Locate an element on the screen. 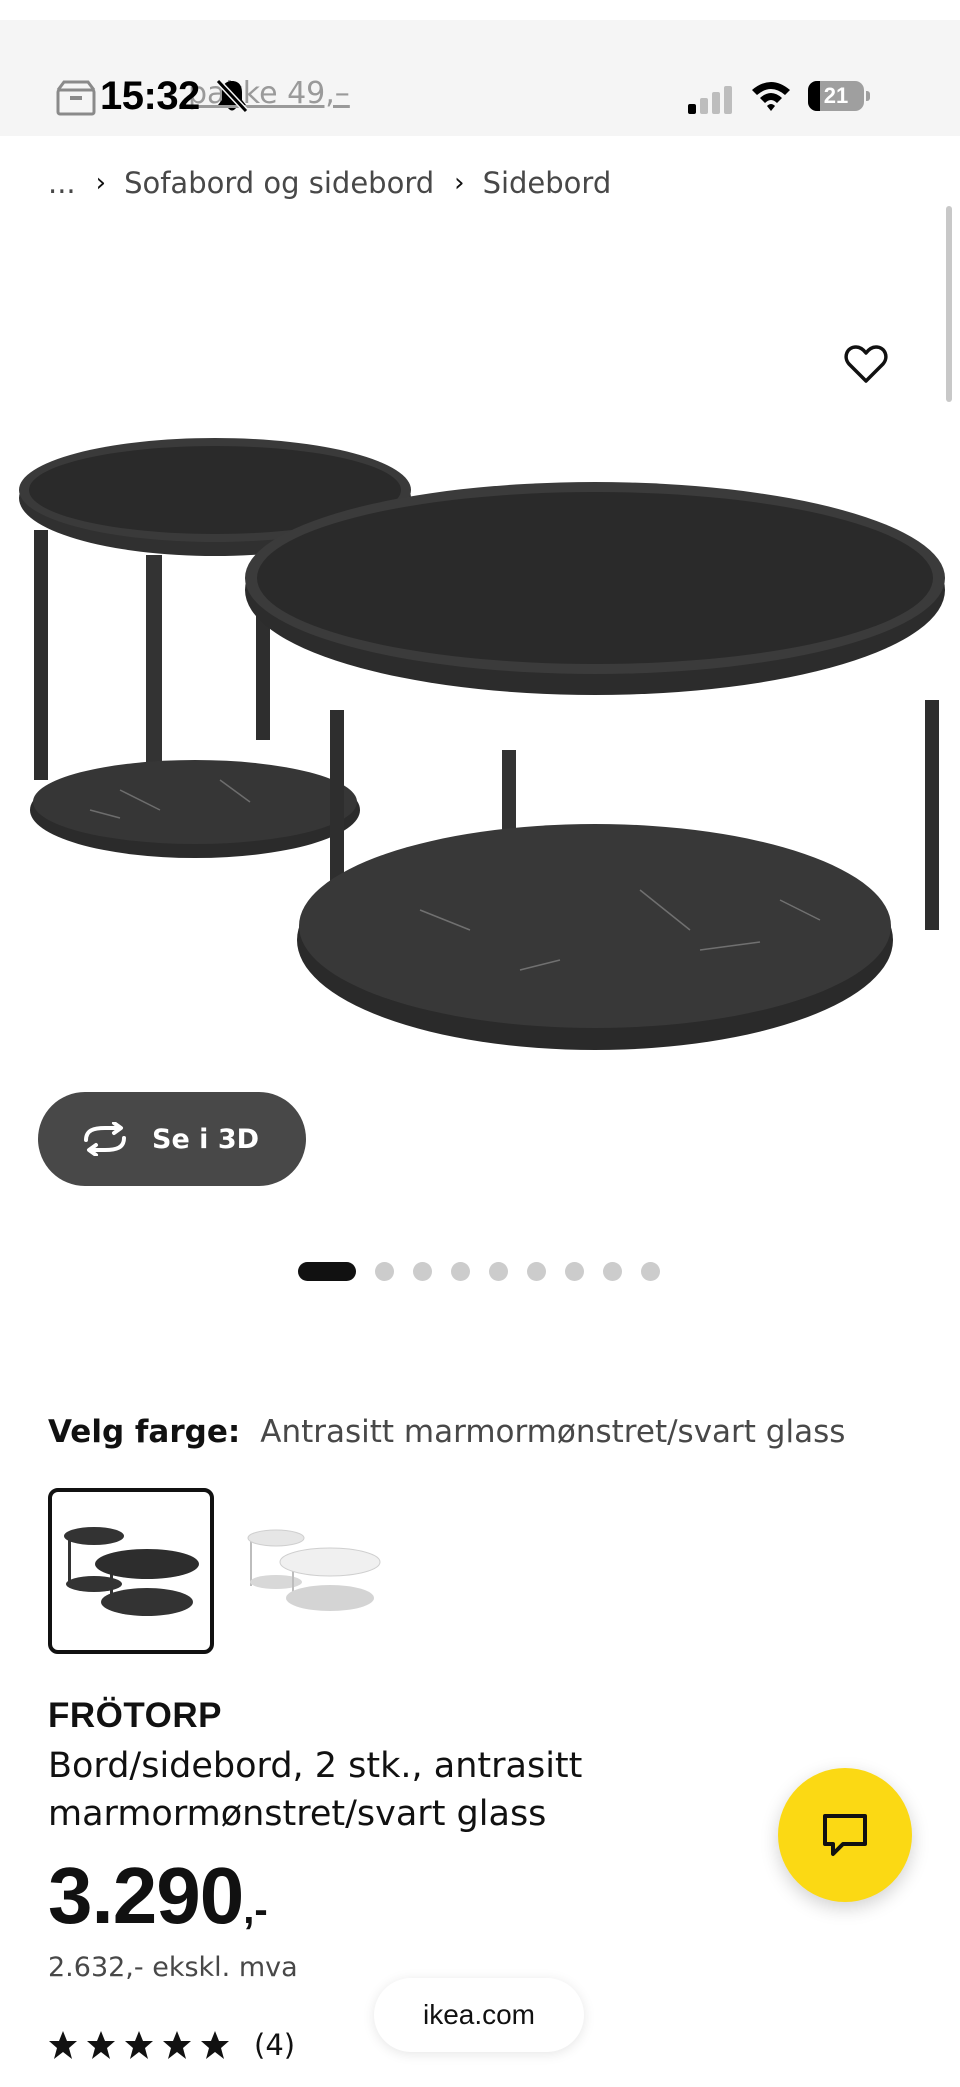 The image size is (960, 2087). price-main: 3.290 is located at coordinates (146, 1895).